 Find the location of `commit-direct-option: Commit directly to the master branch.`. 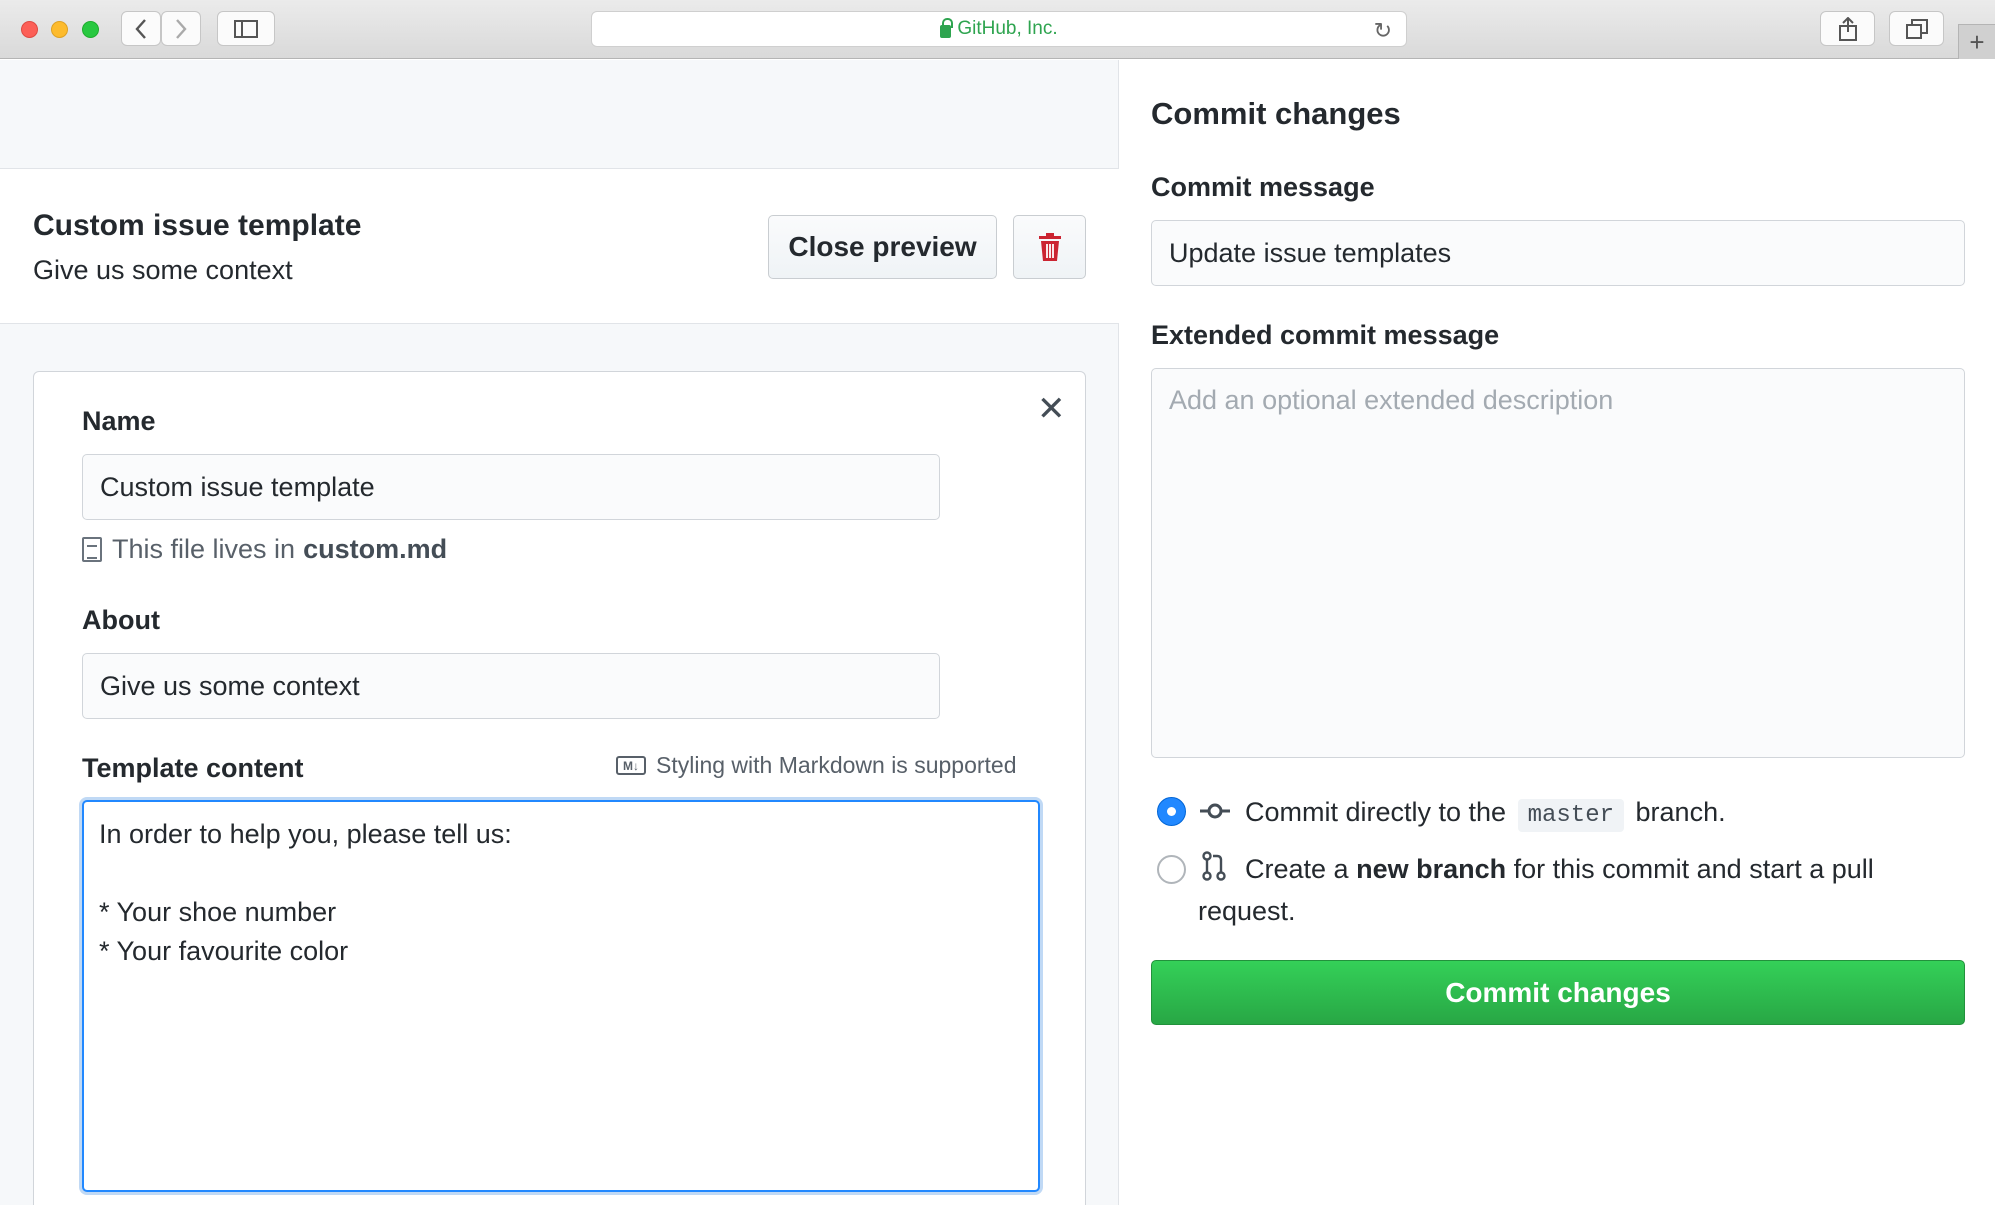

commit-direct-option: Commit directly to the master branch. is located at coordinates (1485, 814).